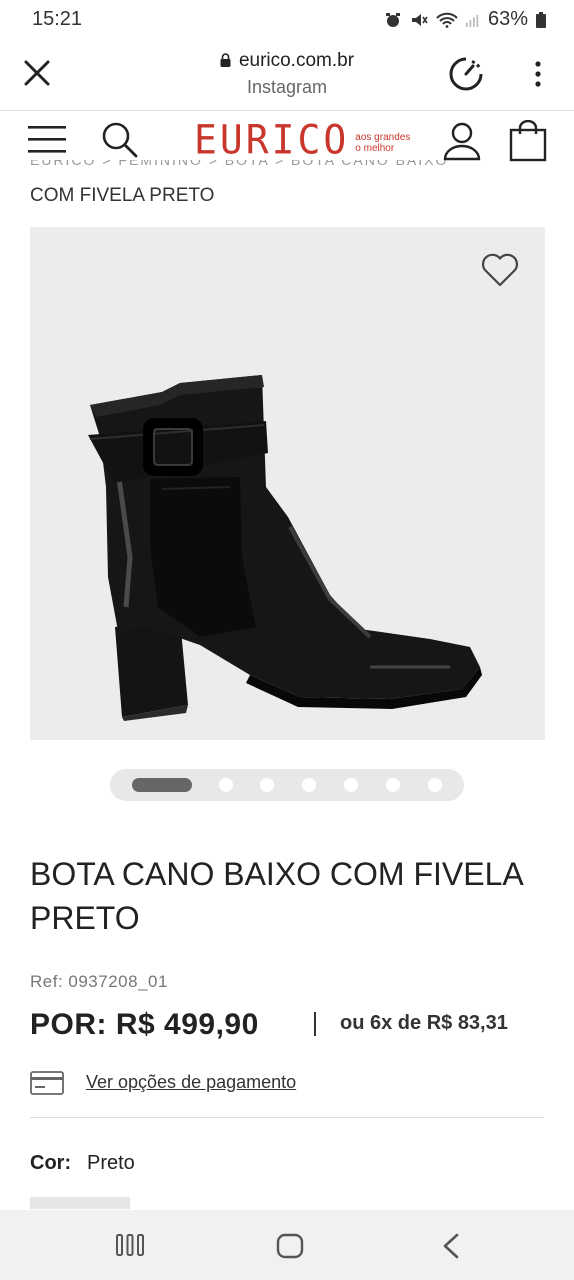  What do you see at coordinates (500, 270) in the screenshot?
I see `wishlist-heart-icon` at bounding box center [500, 270].